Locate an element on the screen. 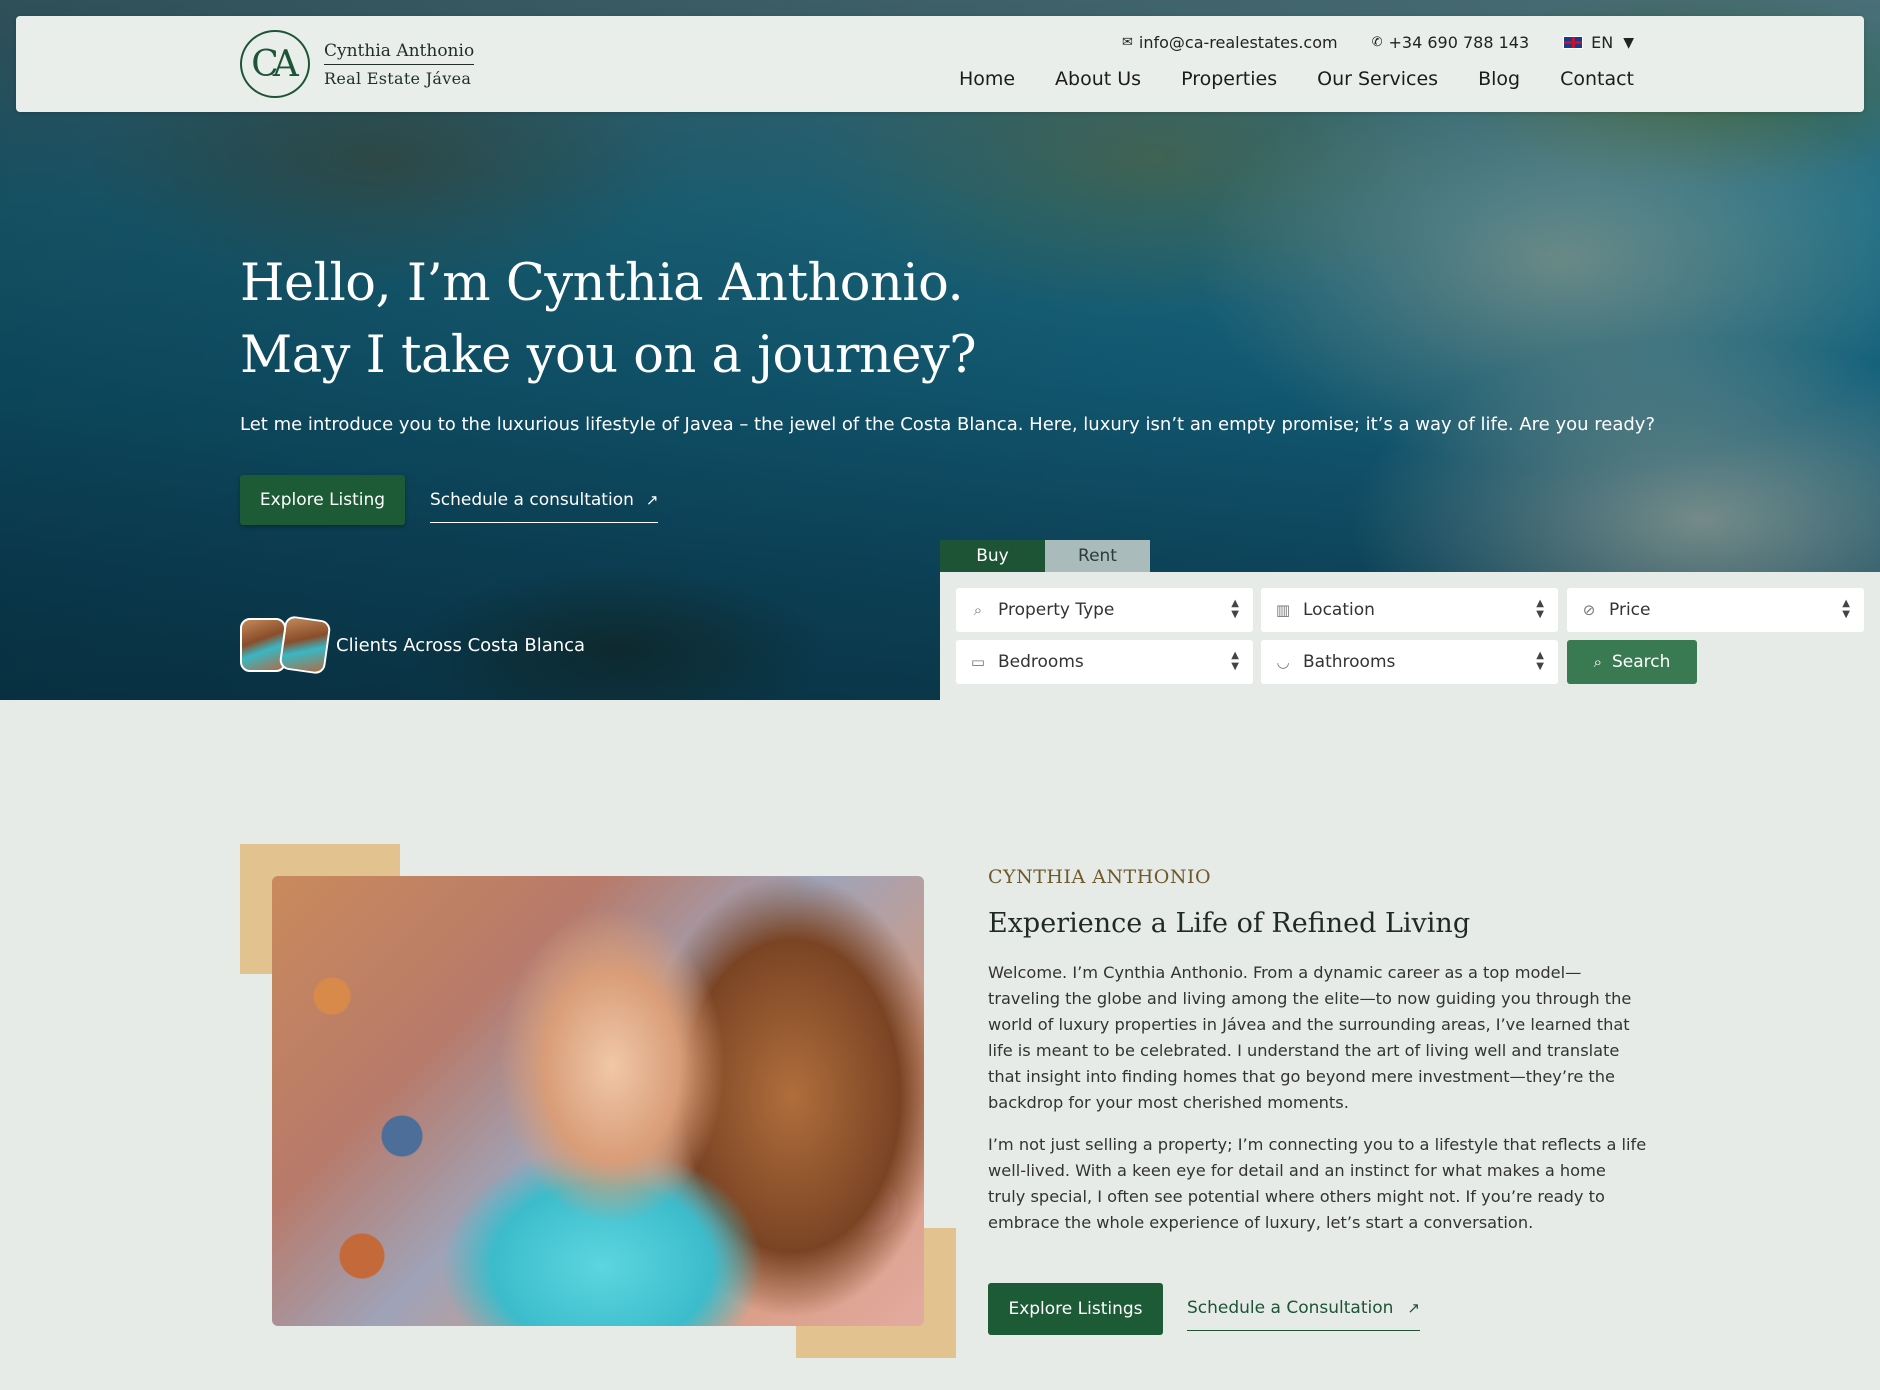 The height and width of the screenshot is (1390, 1880). location-select: ▥ Location ▲ ▼ is located at coordinates (1409, 610).